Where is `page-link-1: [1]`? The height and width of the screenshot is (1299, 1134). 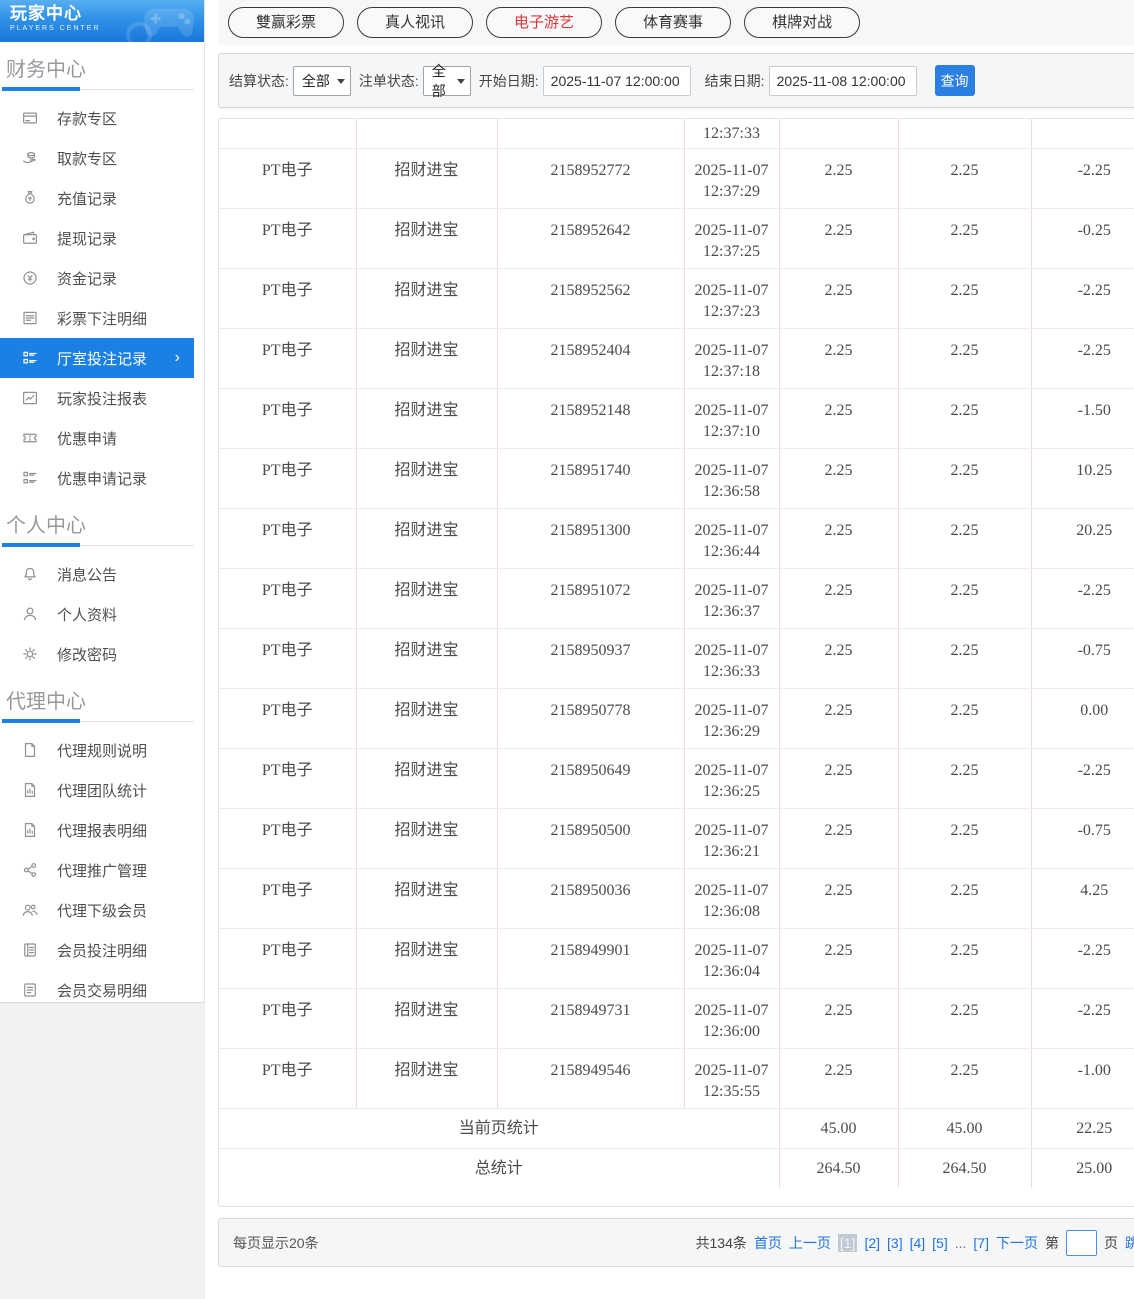 page-link-1: [1] is located at coordinates (847, 1242).